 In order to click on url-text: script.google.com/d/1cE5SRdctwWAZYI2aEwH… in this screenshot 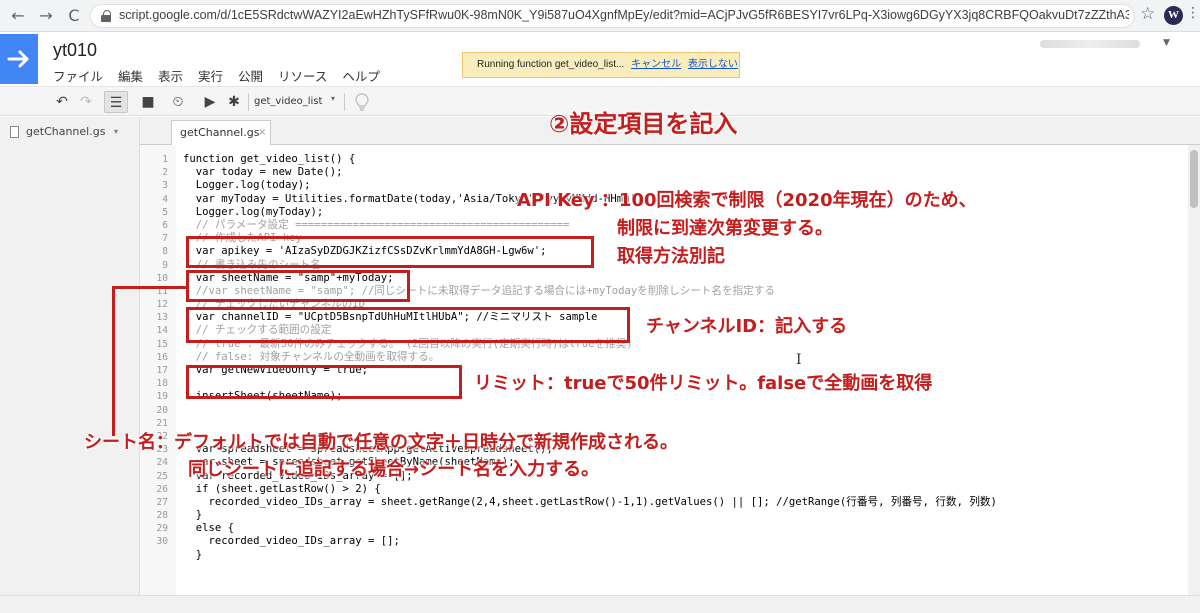, I will do `click(624, 15)`.